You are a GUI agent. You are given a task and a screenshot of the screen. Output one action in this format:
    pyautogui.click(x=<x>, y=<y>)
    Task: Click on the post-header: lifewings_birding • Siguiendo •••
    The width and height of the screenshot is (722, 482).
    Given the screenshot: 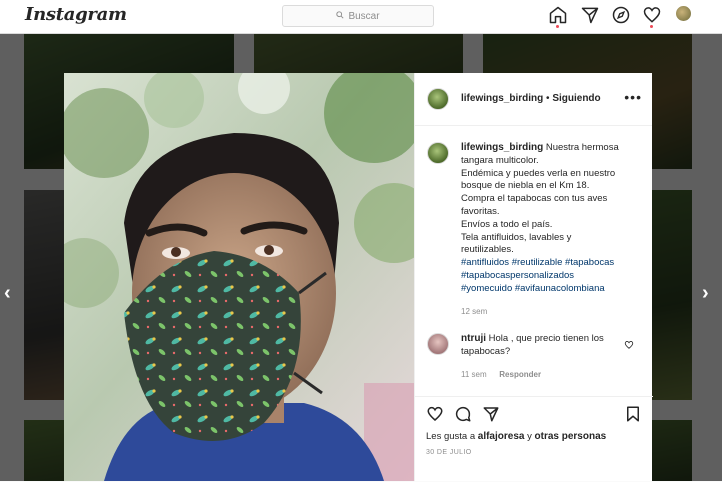 What is the action you would take?
    pyautogui.click(x=533, y=99)
    